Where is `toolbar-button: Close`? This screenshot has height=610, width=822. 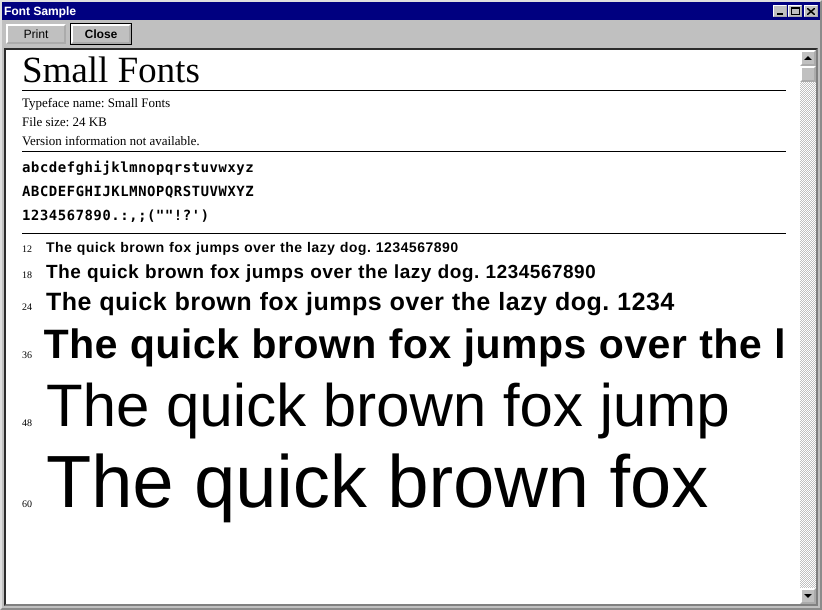
toolbar-button: Close is located at coordinates (101, 34).